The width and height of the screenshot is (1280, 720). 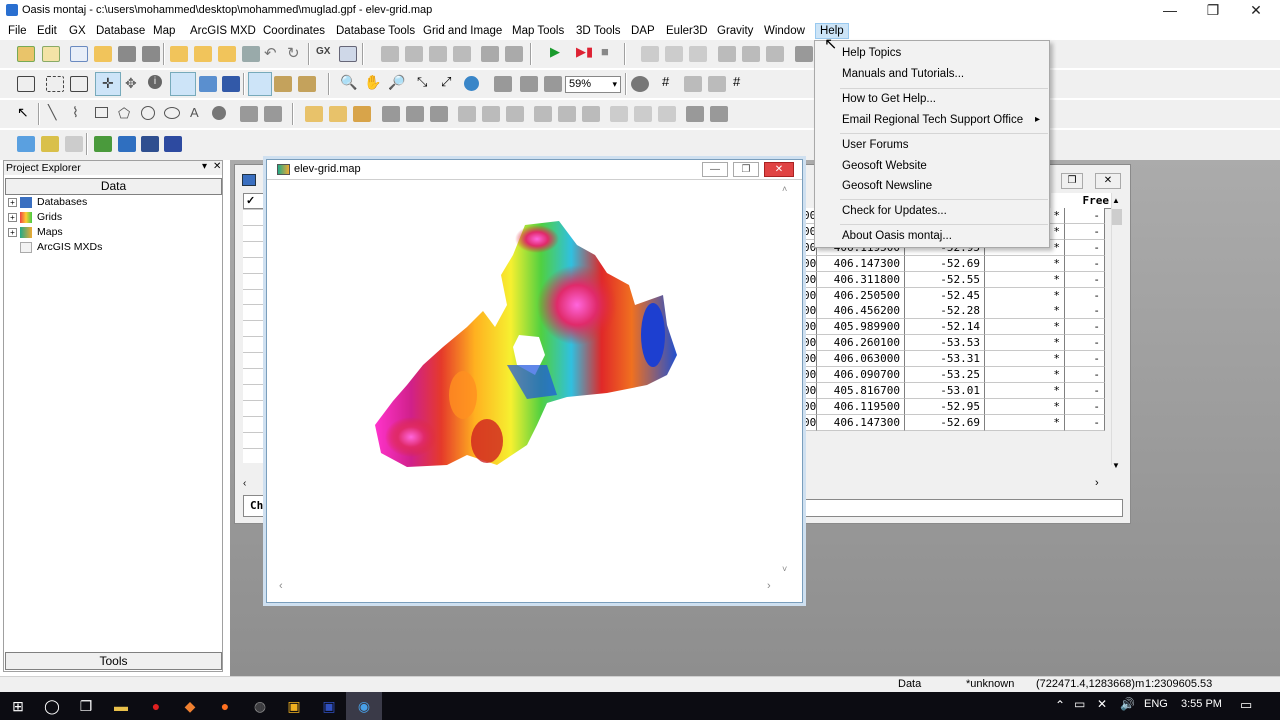 I want to click on app-icon: ◍, so click(x=260, y=706).